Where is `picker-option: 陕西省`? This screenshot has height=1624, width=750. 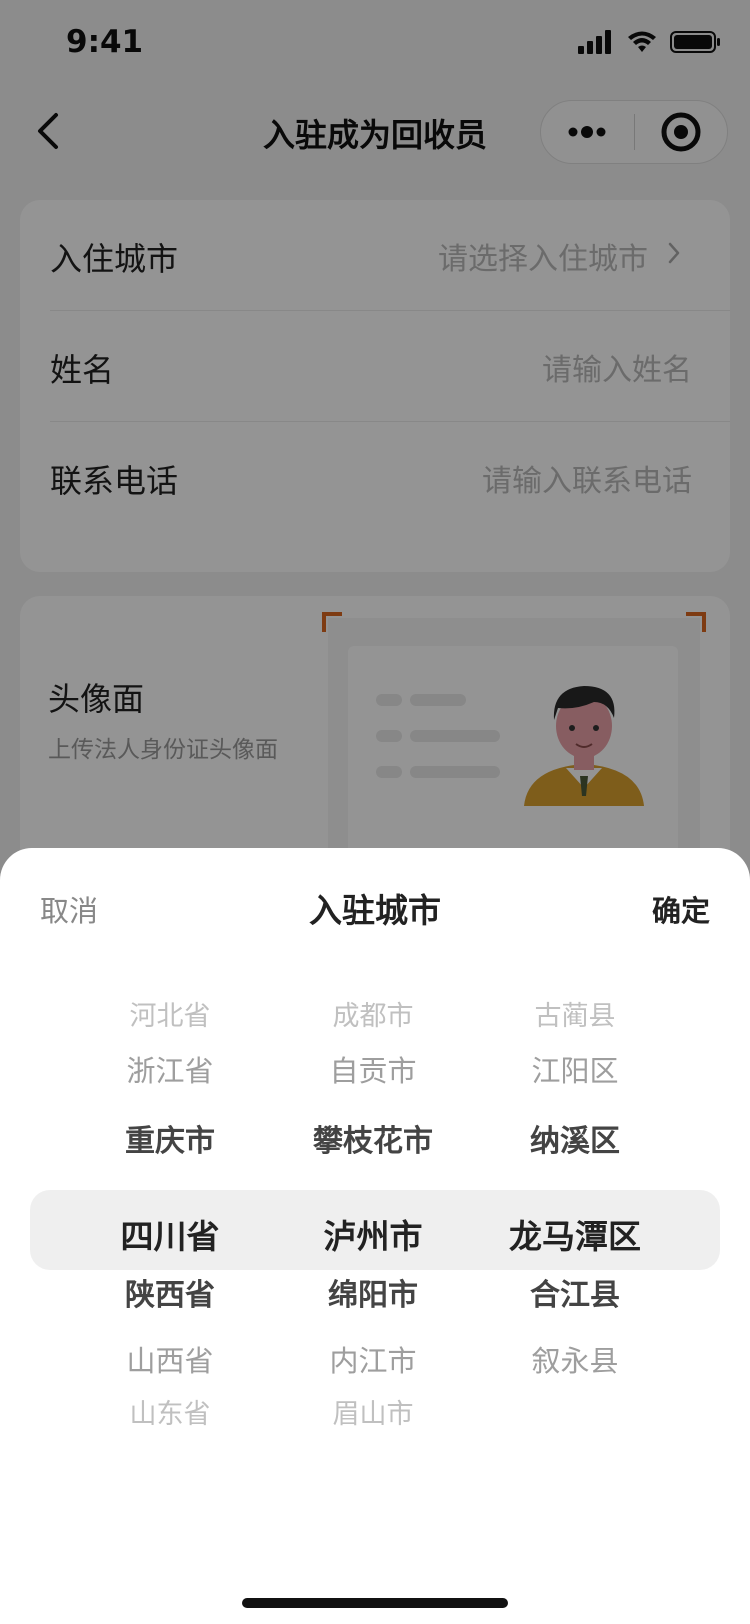 picker-option: 陕西省 is located at coordinates (170, 1292).